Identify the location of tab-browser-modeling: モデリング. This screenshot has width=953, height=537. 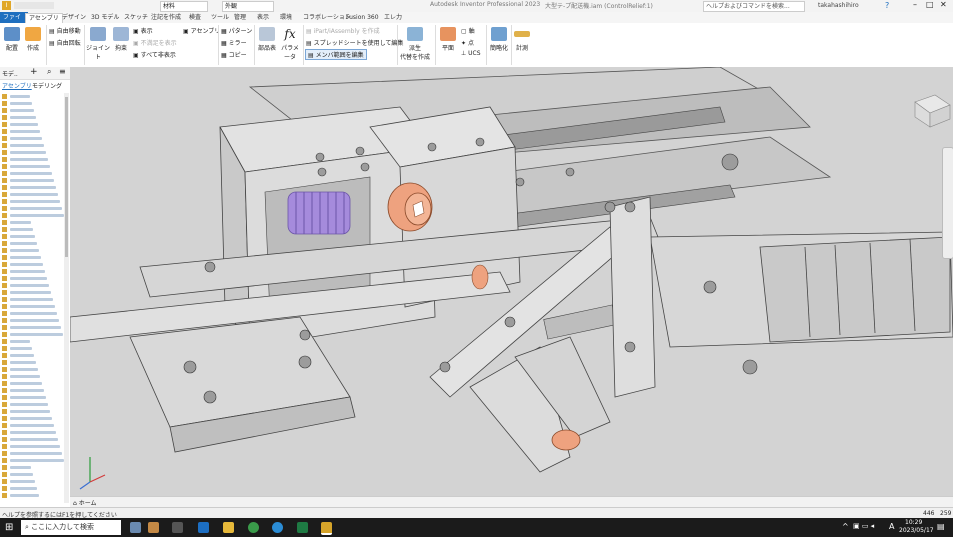
(47, 85).